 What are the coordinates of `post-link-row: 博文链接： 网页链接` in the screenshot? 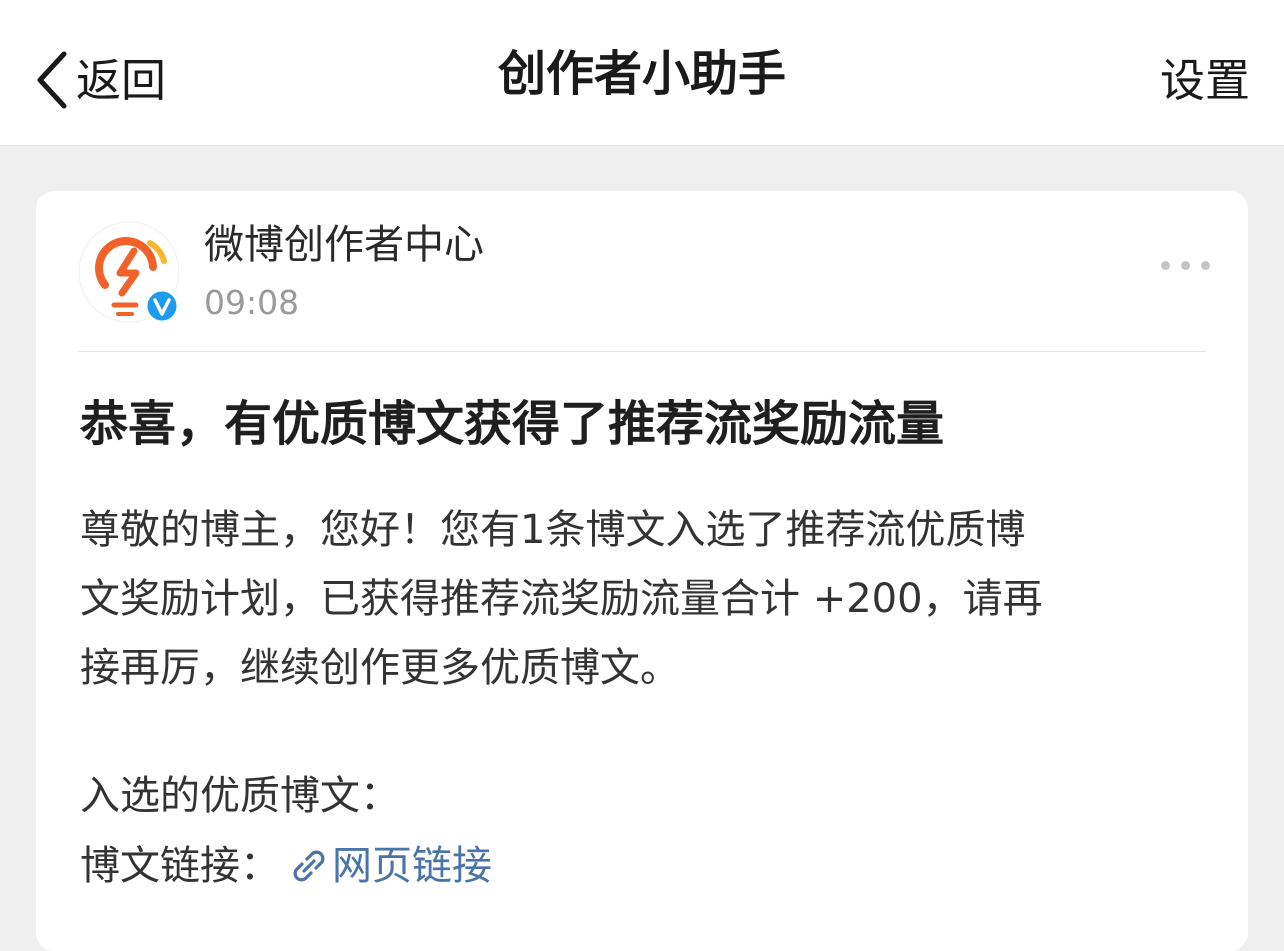 It's located at (286, 866).